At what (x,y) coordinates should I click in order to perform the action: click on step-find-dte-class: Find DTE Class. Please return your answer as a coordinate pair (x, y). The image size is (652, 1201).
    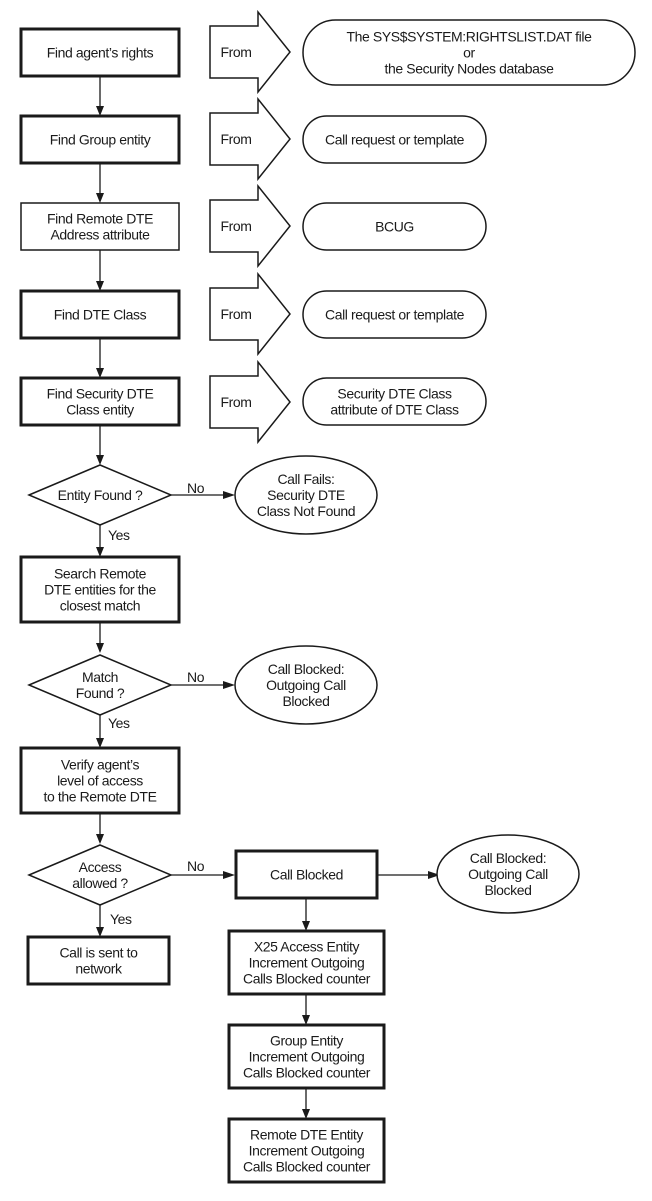
    Looking at the image, I should click on (100, 314).